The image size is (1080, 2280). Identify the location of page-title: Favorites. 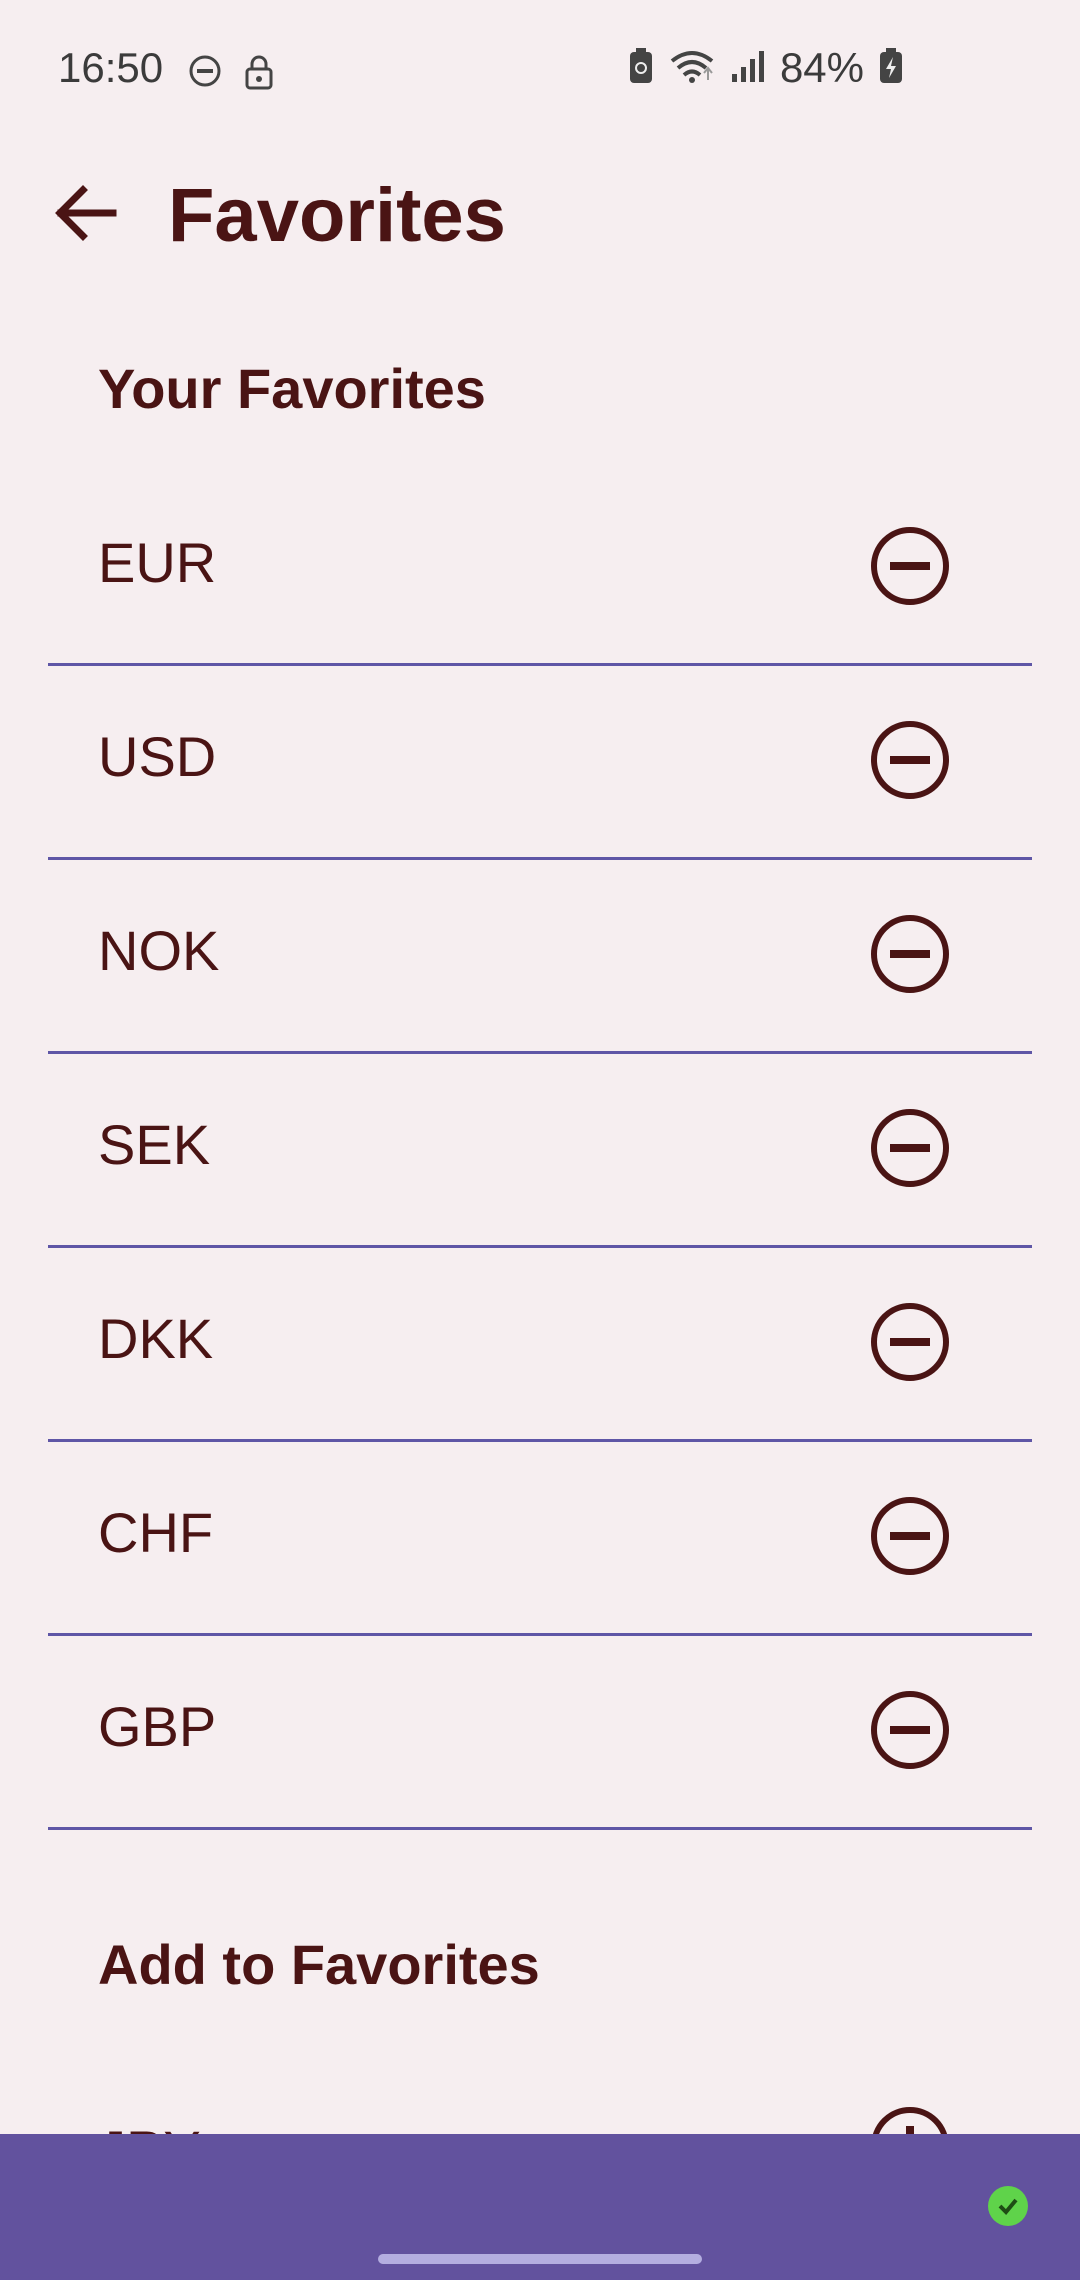
(337, 215).